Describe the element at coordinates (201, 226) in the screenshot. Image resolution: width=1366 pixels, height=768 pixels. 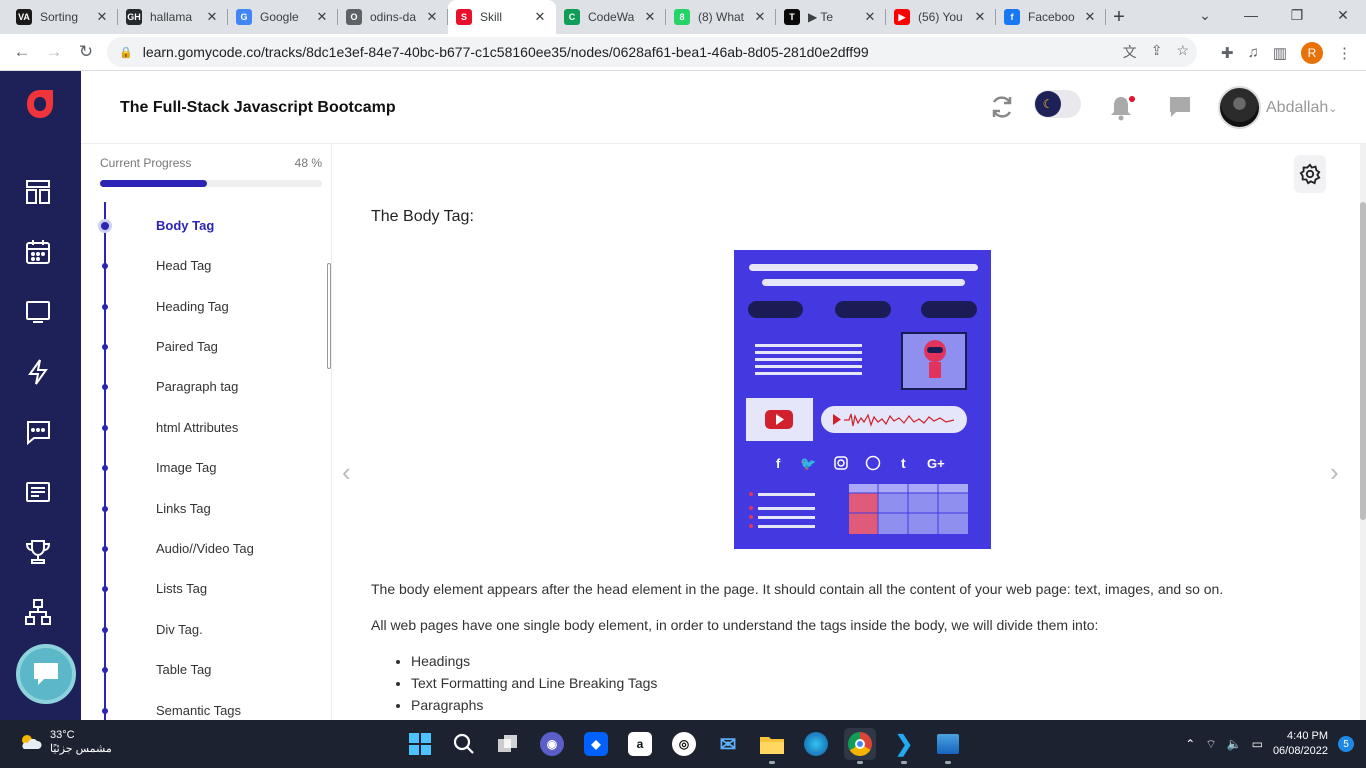
I see `lesson-item: Body Tag` at that location.